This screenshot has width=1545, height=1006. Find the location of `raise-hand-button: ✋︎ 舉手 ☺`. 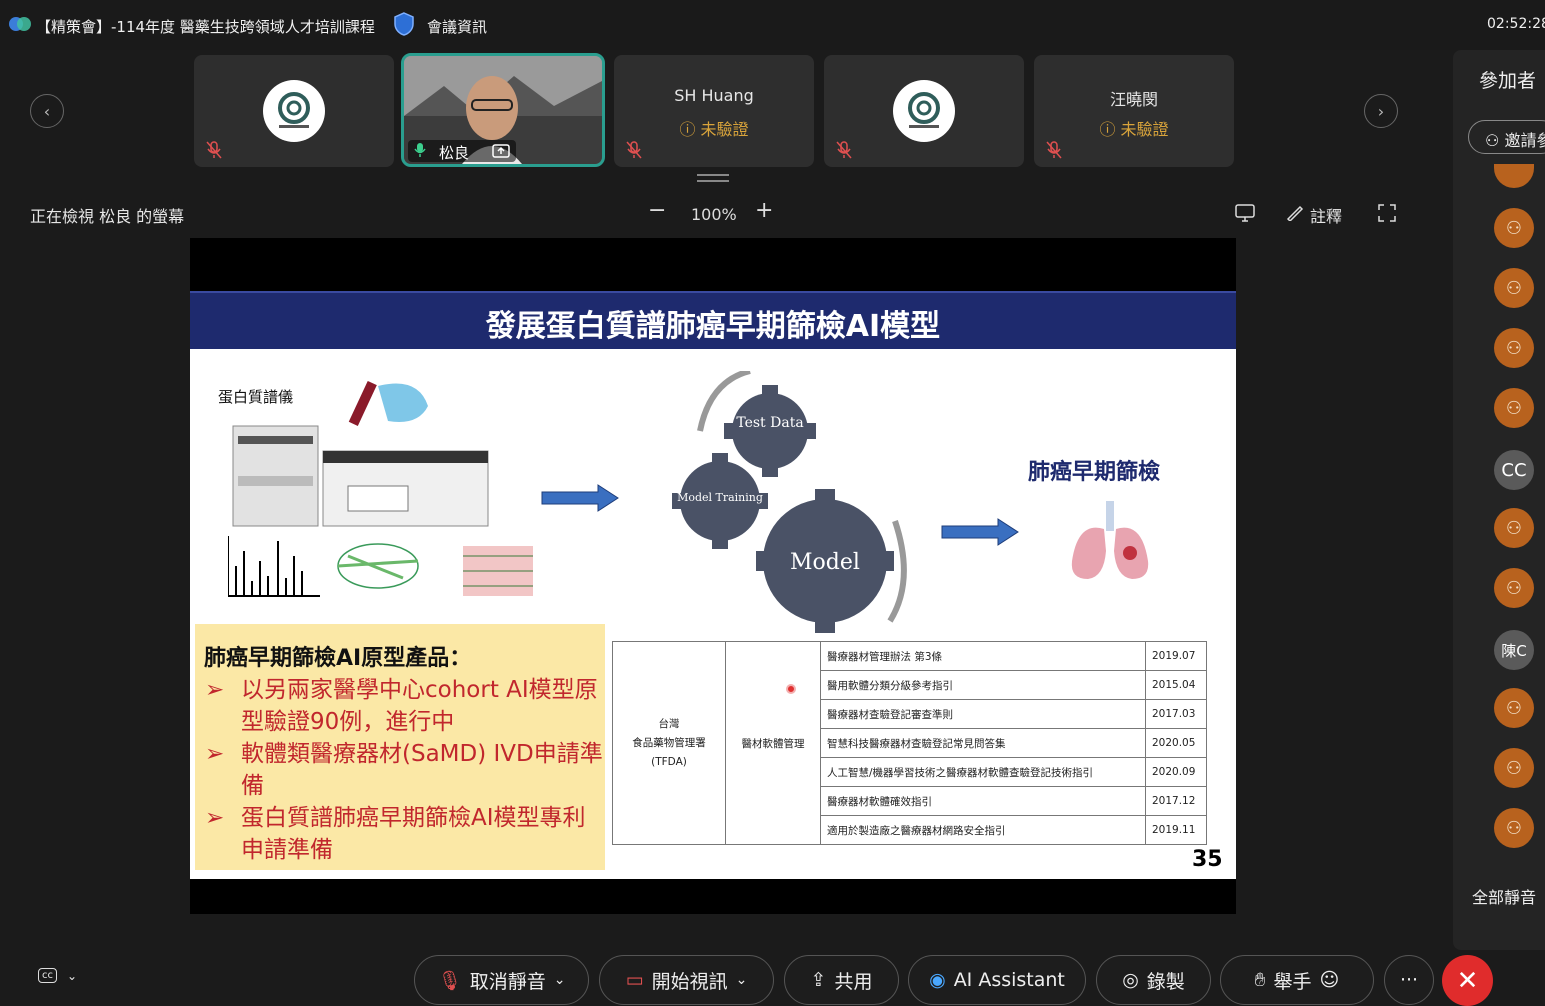

raise-hand-button: ✋︎ 舉手 ☺ is located at coordinates (1297, 980).